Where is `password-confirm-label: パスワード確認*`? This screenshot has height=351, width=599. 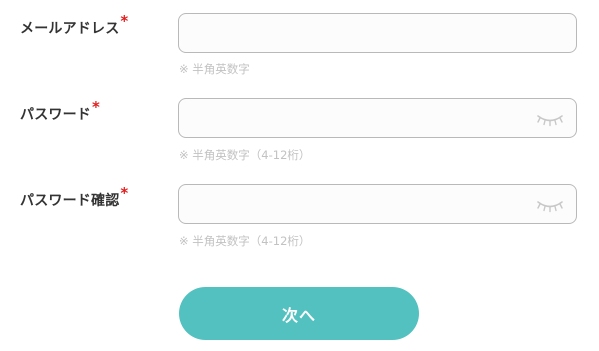 password-confirm-label: パスワード確認* is located at coordinates (74, 197).